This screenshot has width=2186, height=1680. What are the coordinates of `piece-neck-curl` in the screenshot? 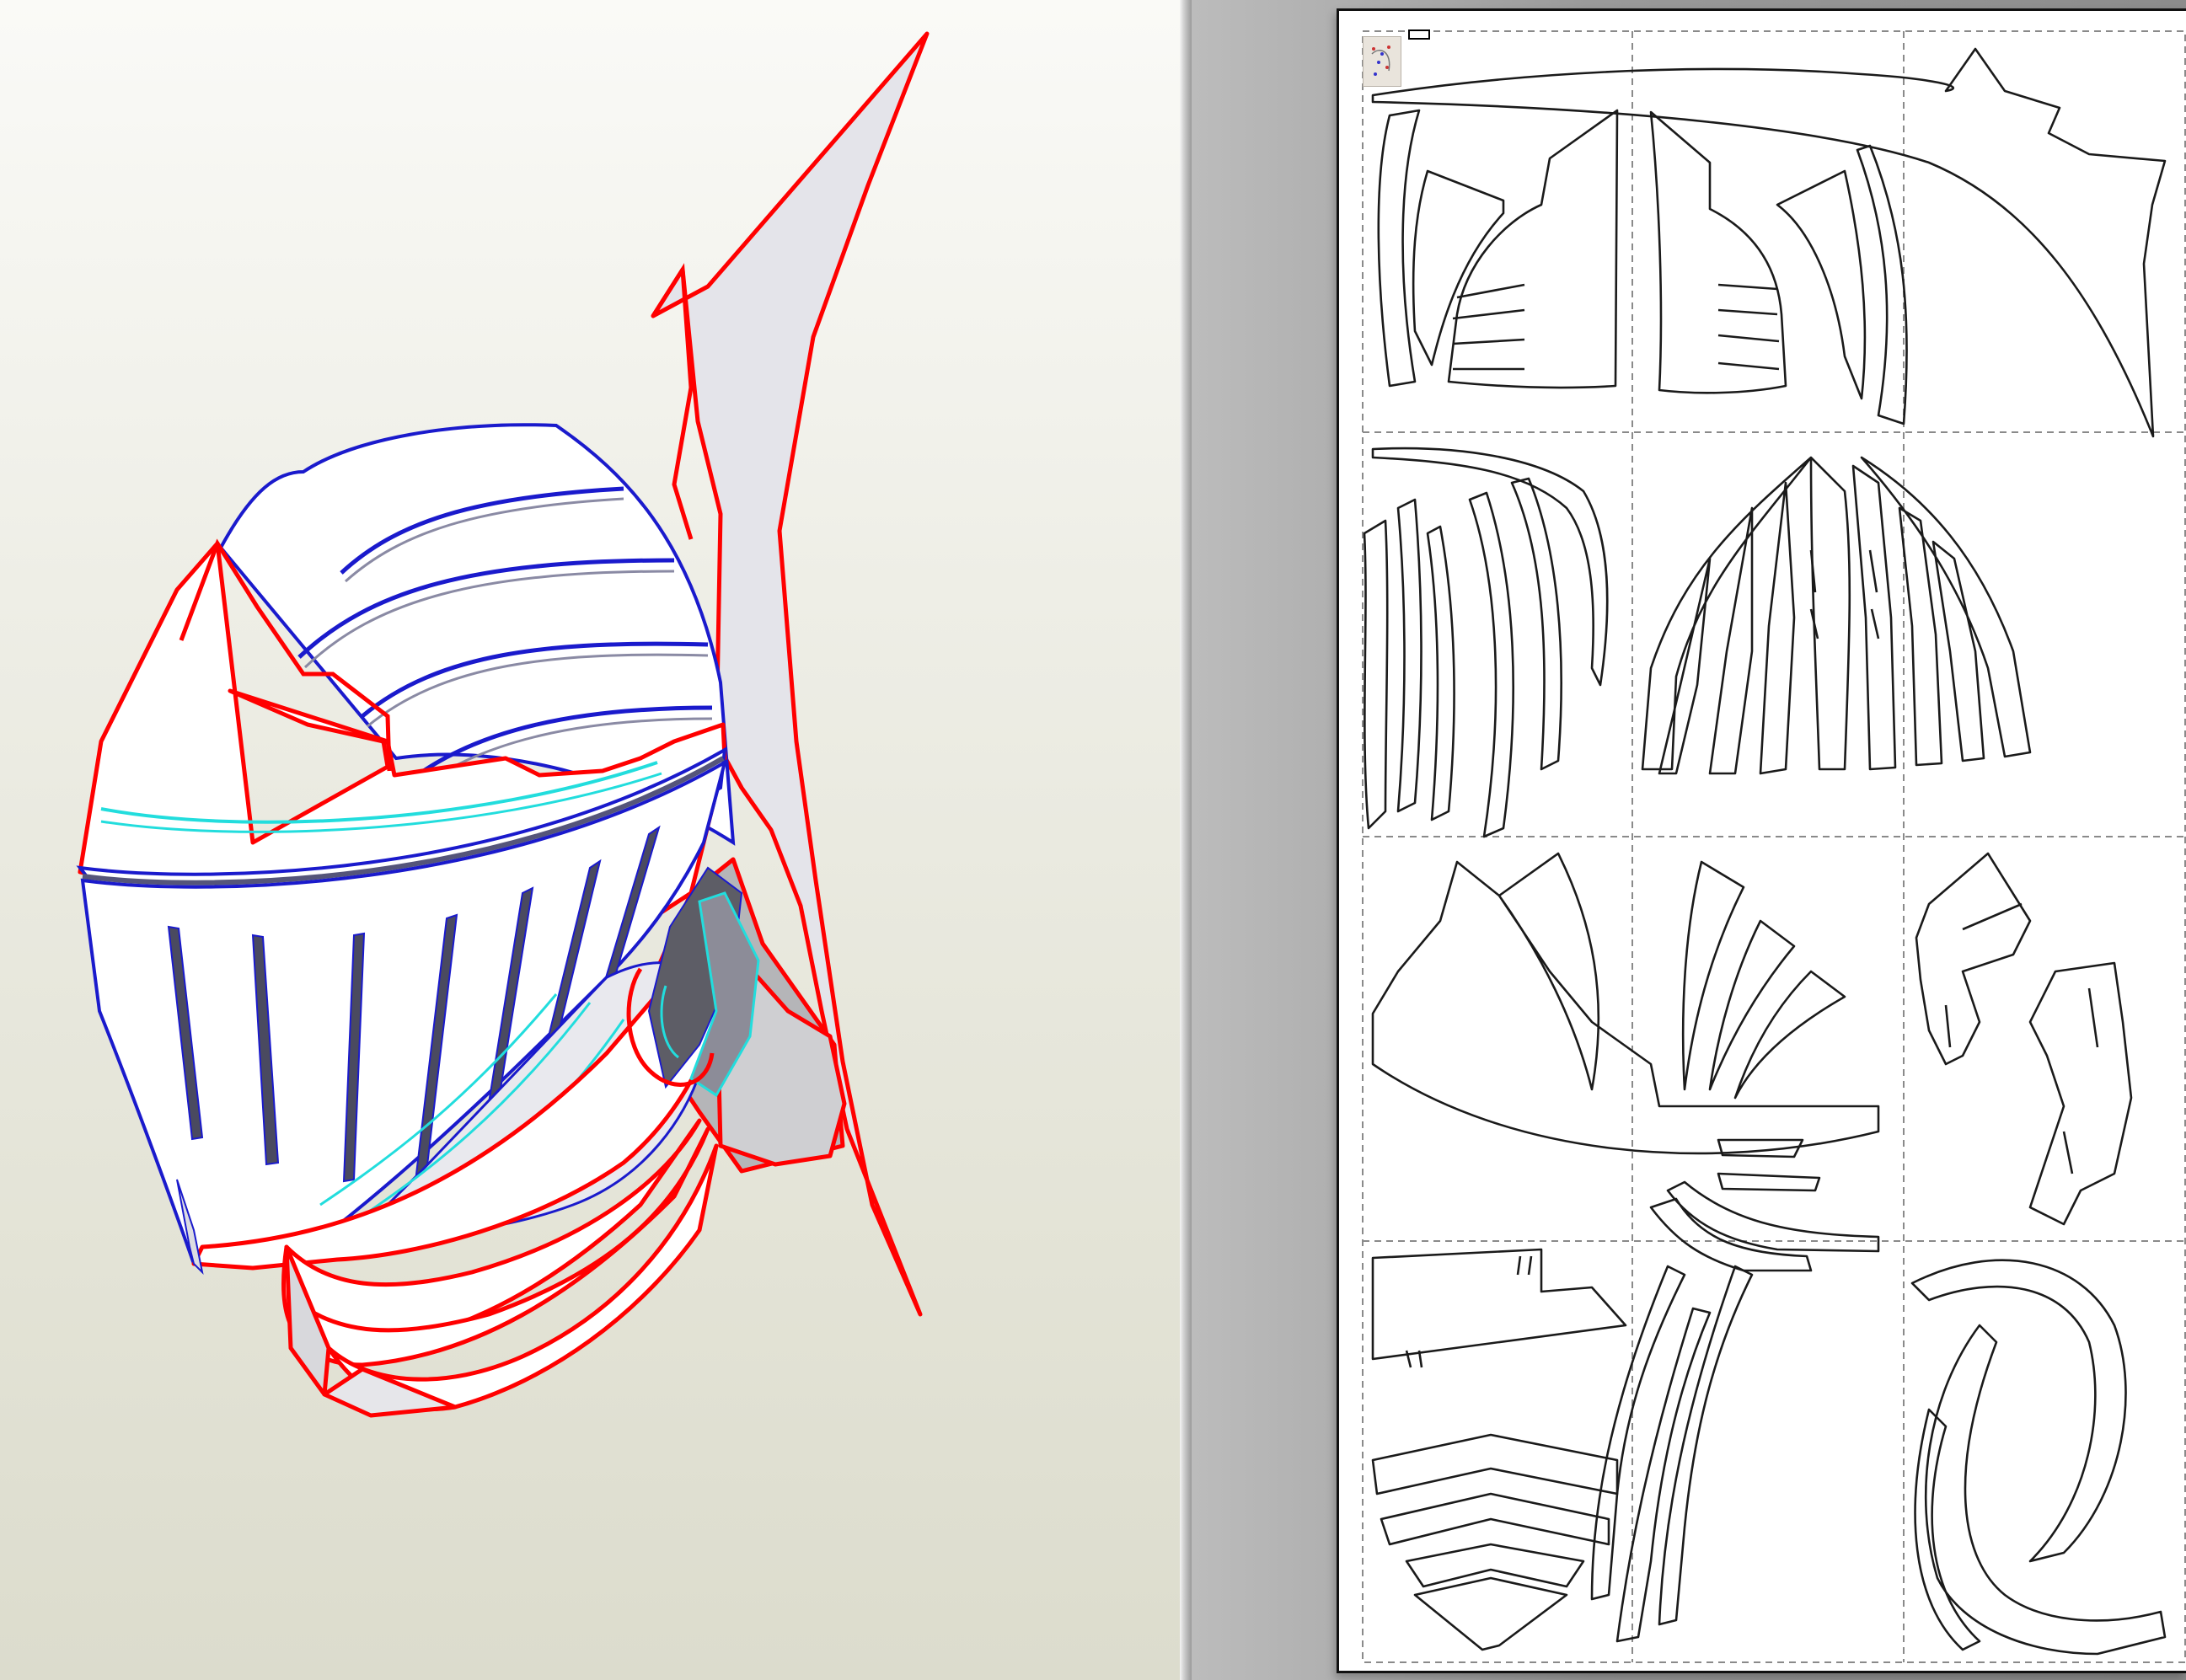 It's located at (2038, 1457).